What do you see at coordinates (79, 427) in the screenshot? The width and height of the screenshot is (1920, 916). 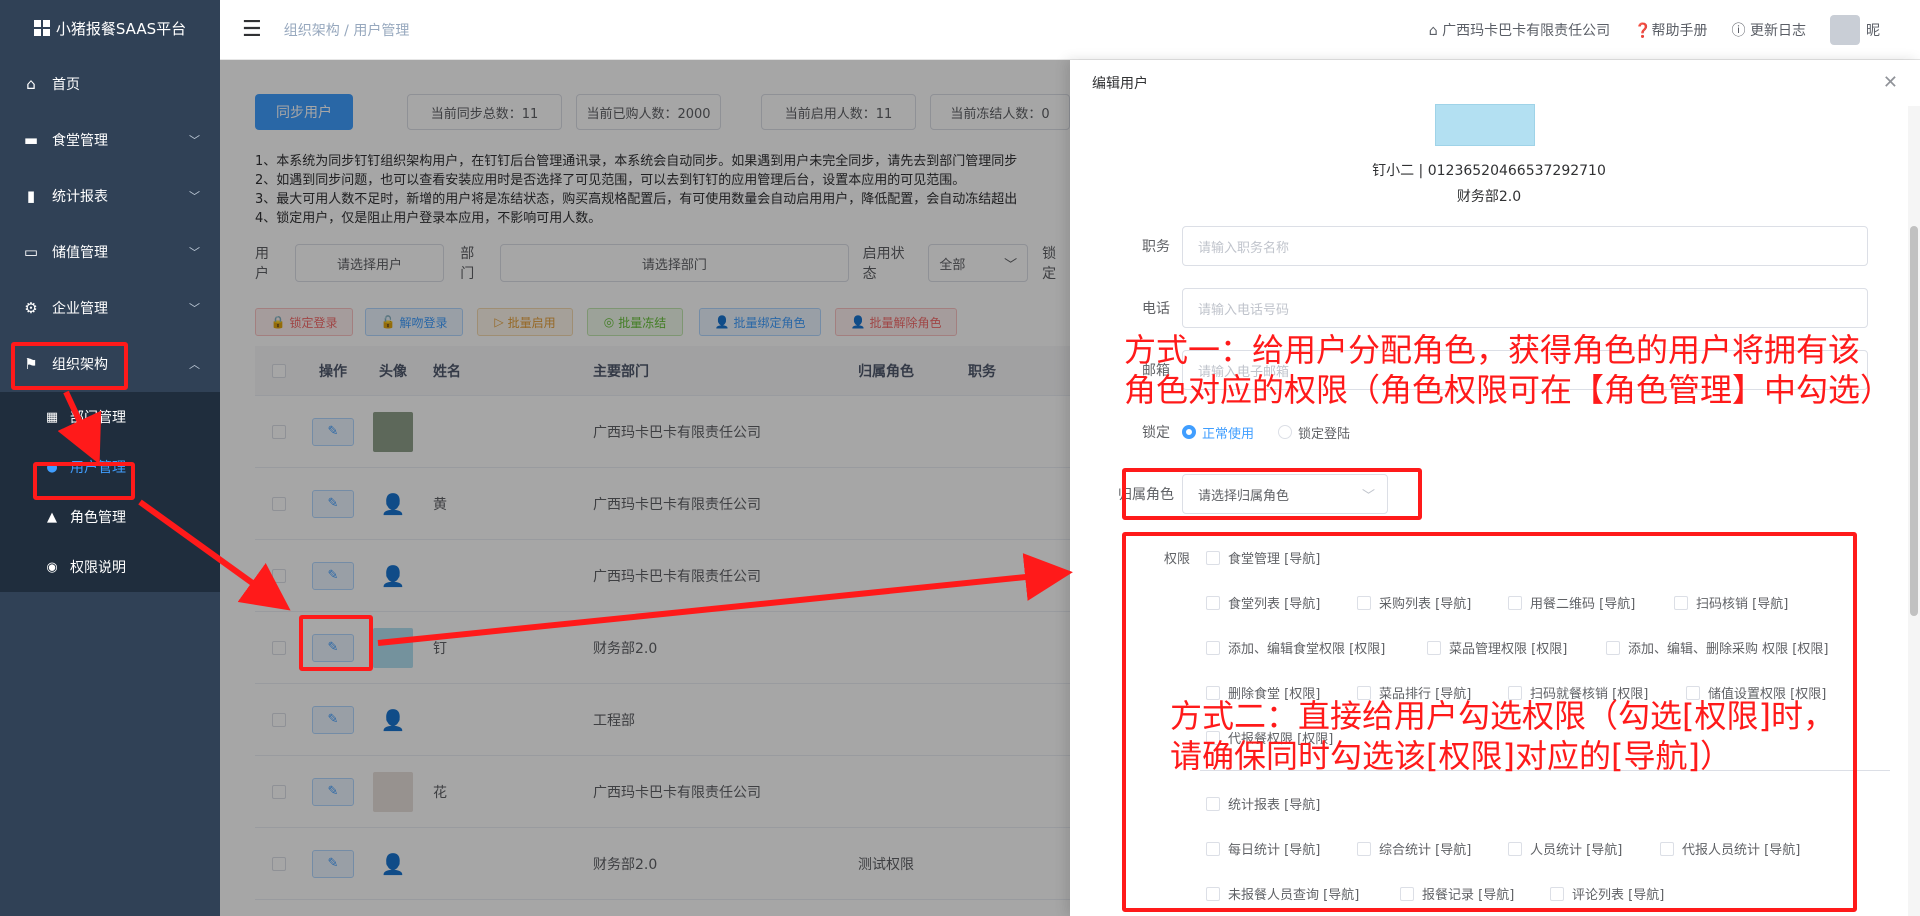 I see `arrow-org-to-users` at bounding box center [79, 427].